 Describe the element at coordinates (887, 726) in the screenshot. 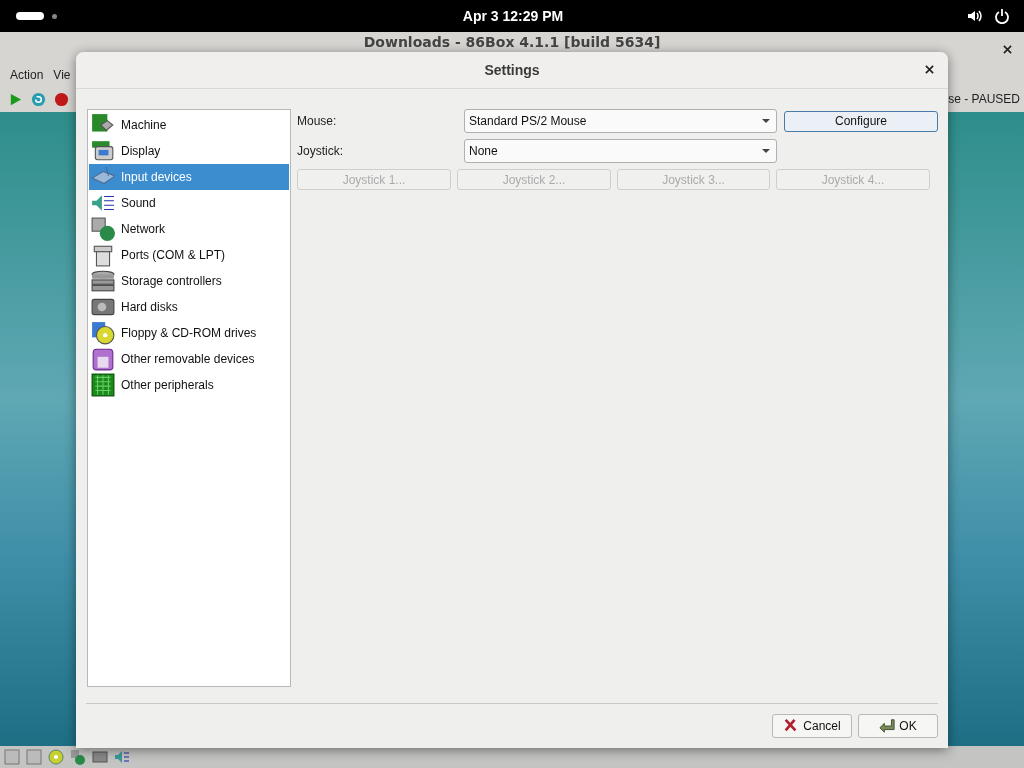

I see `arrow-icon` at that location.